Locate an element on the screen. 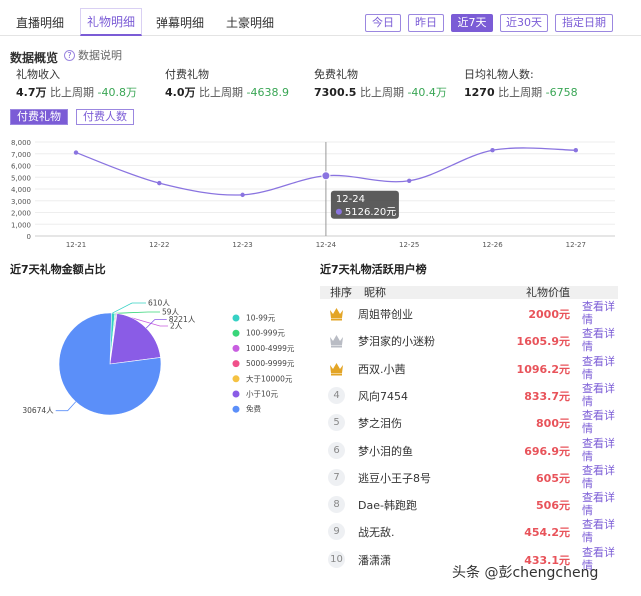 The image size is (641, 596). data-help-label: 数据说明 is located at coordinates (100, 55).